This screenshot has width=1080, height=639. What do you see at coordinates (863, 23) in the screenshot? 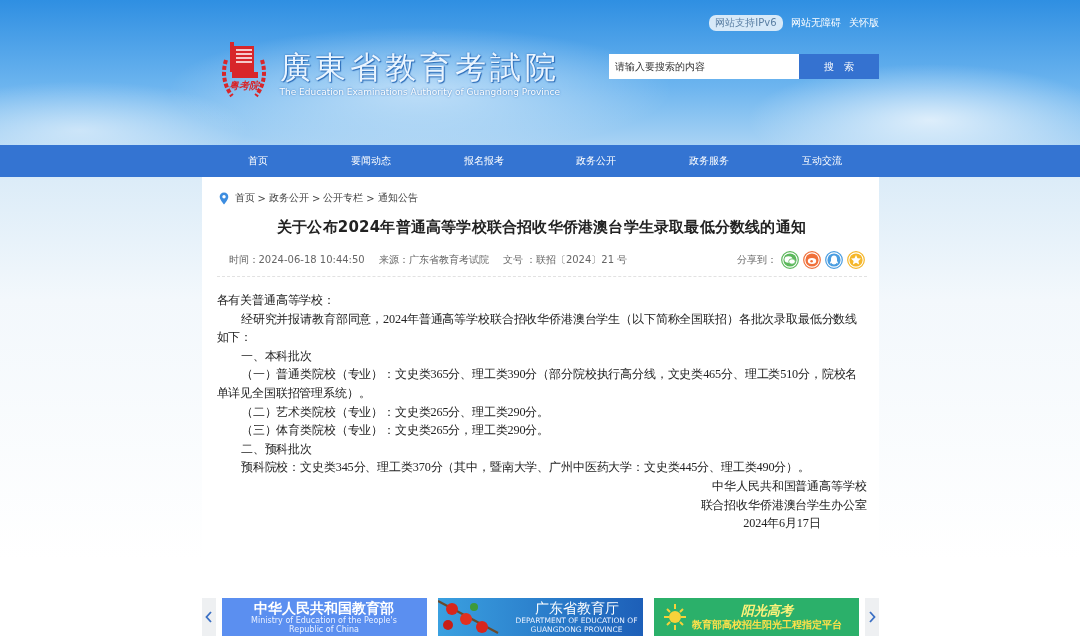
I see `top-link: 关怀版` at bounding box center [863, 23].